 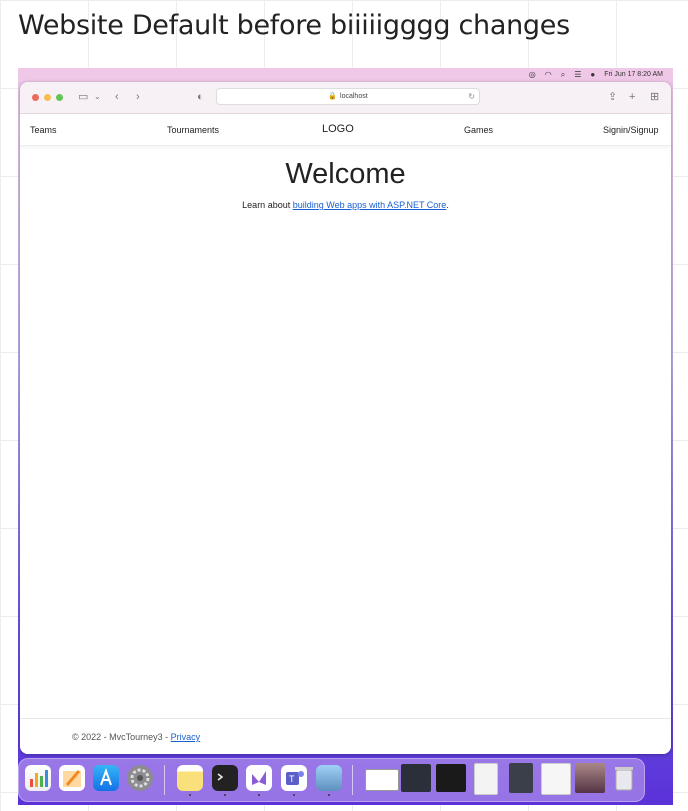 I want to click on terminal-icon, so click(x=225, y=778).